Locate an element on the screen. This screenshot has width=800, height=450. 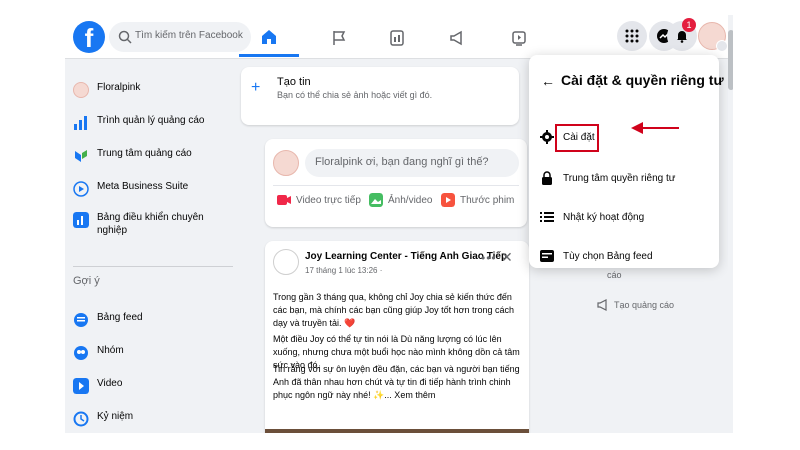
reels-button: Thước phim is located at coordinates (477, 200).